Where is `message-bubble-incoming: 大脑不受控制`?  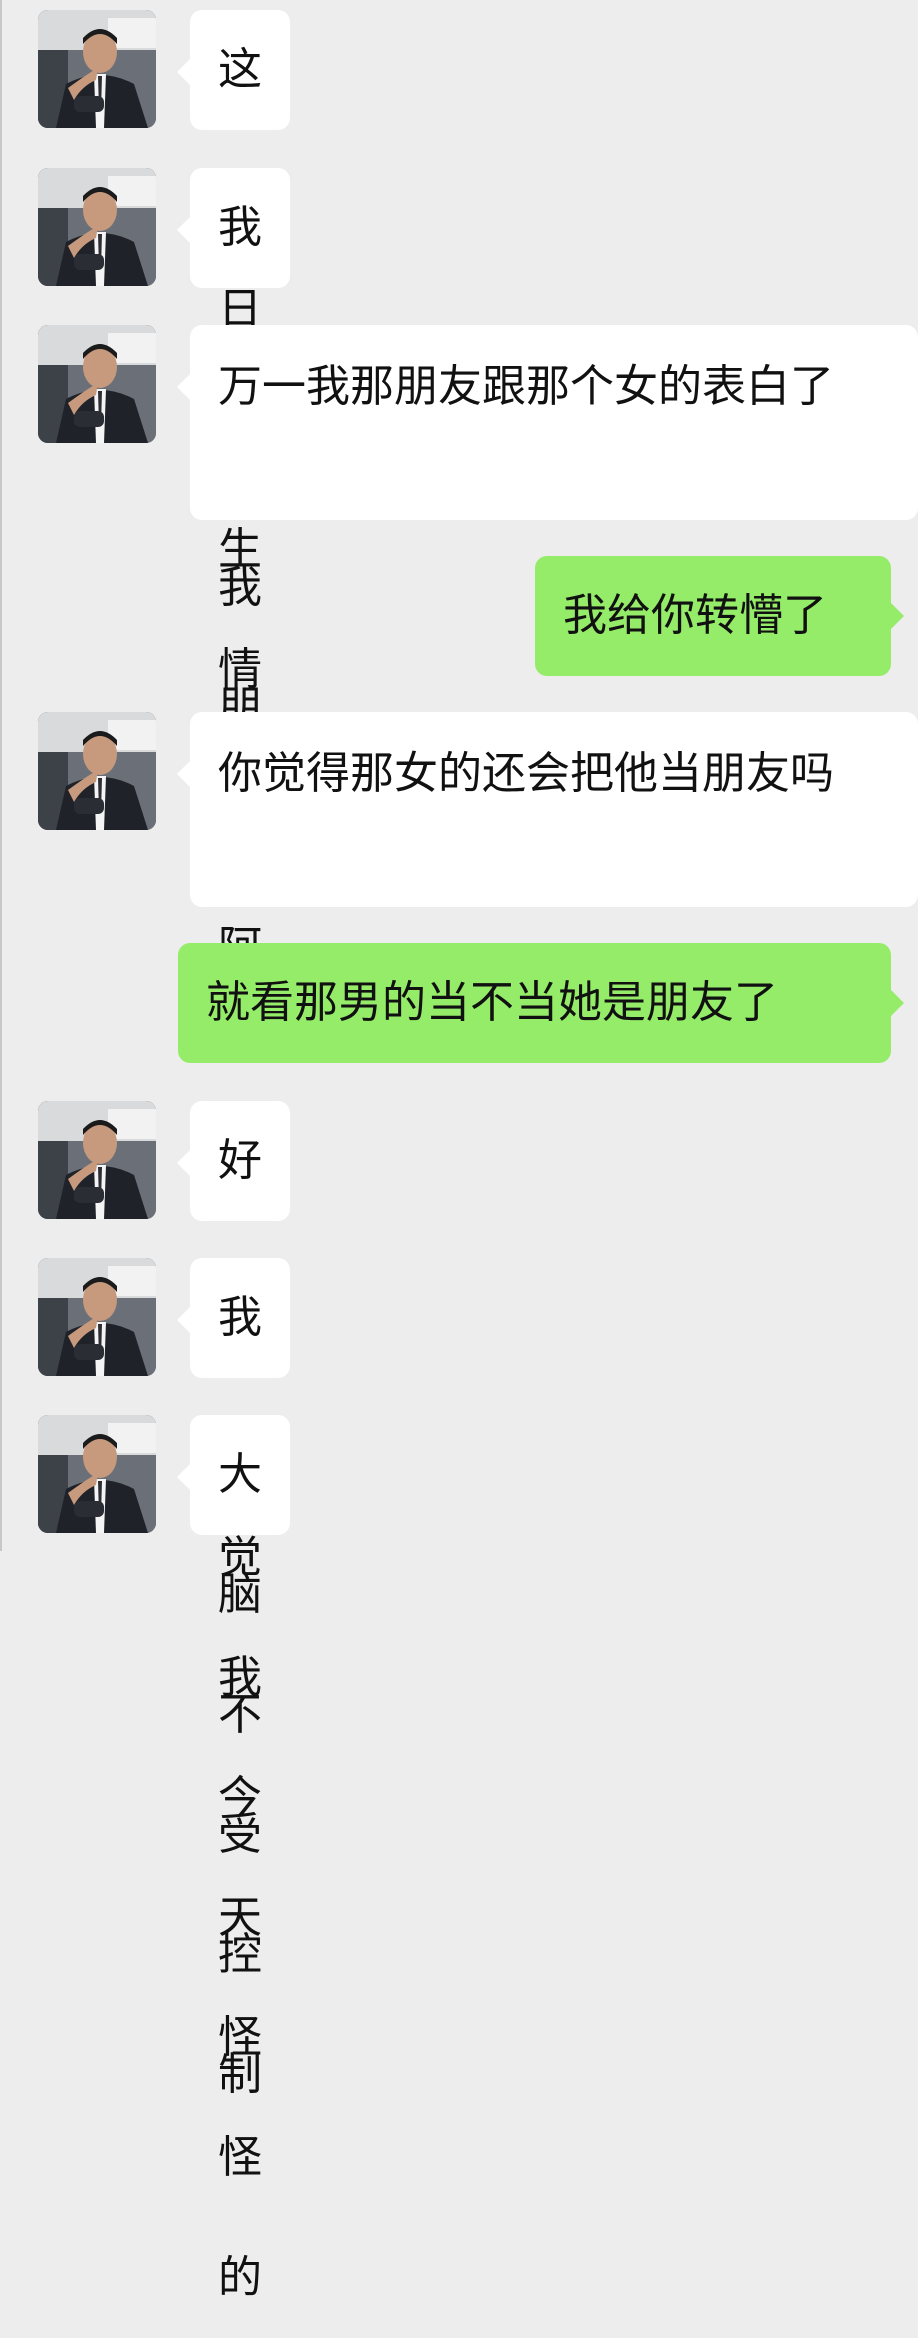 message-bubble-incoming: 大脑不受控制 is located at coordinates (233, 1757).